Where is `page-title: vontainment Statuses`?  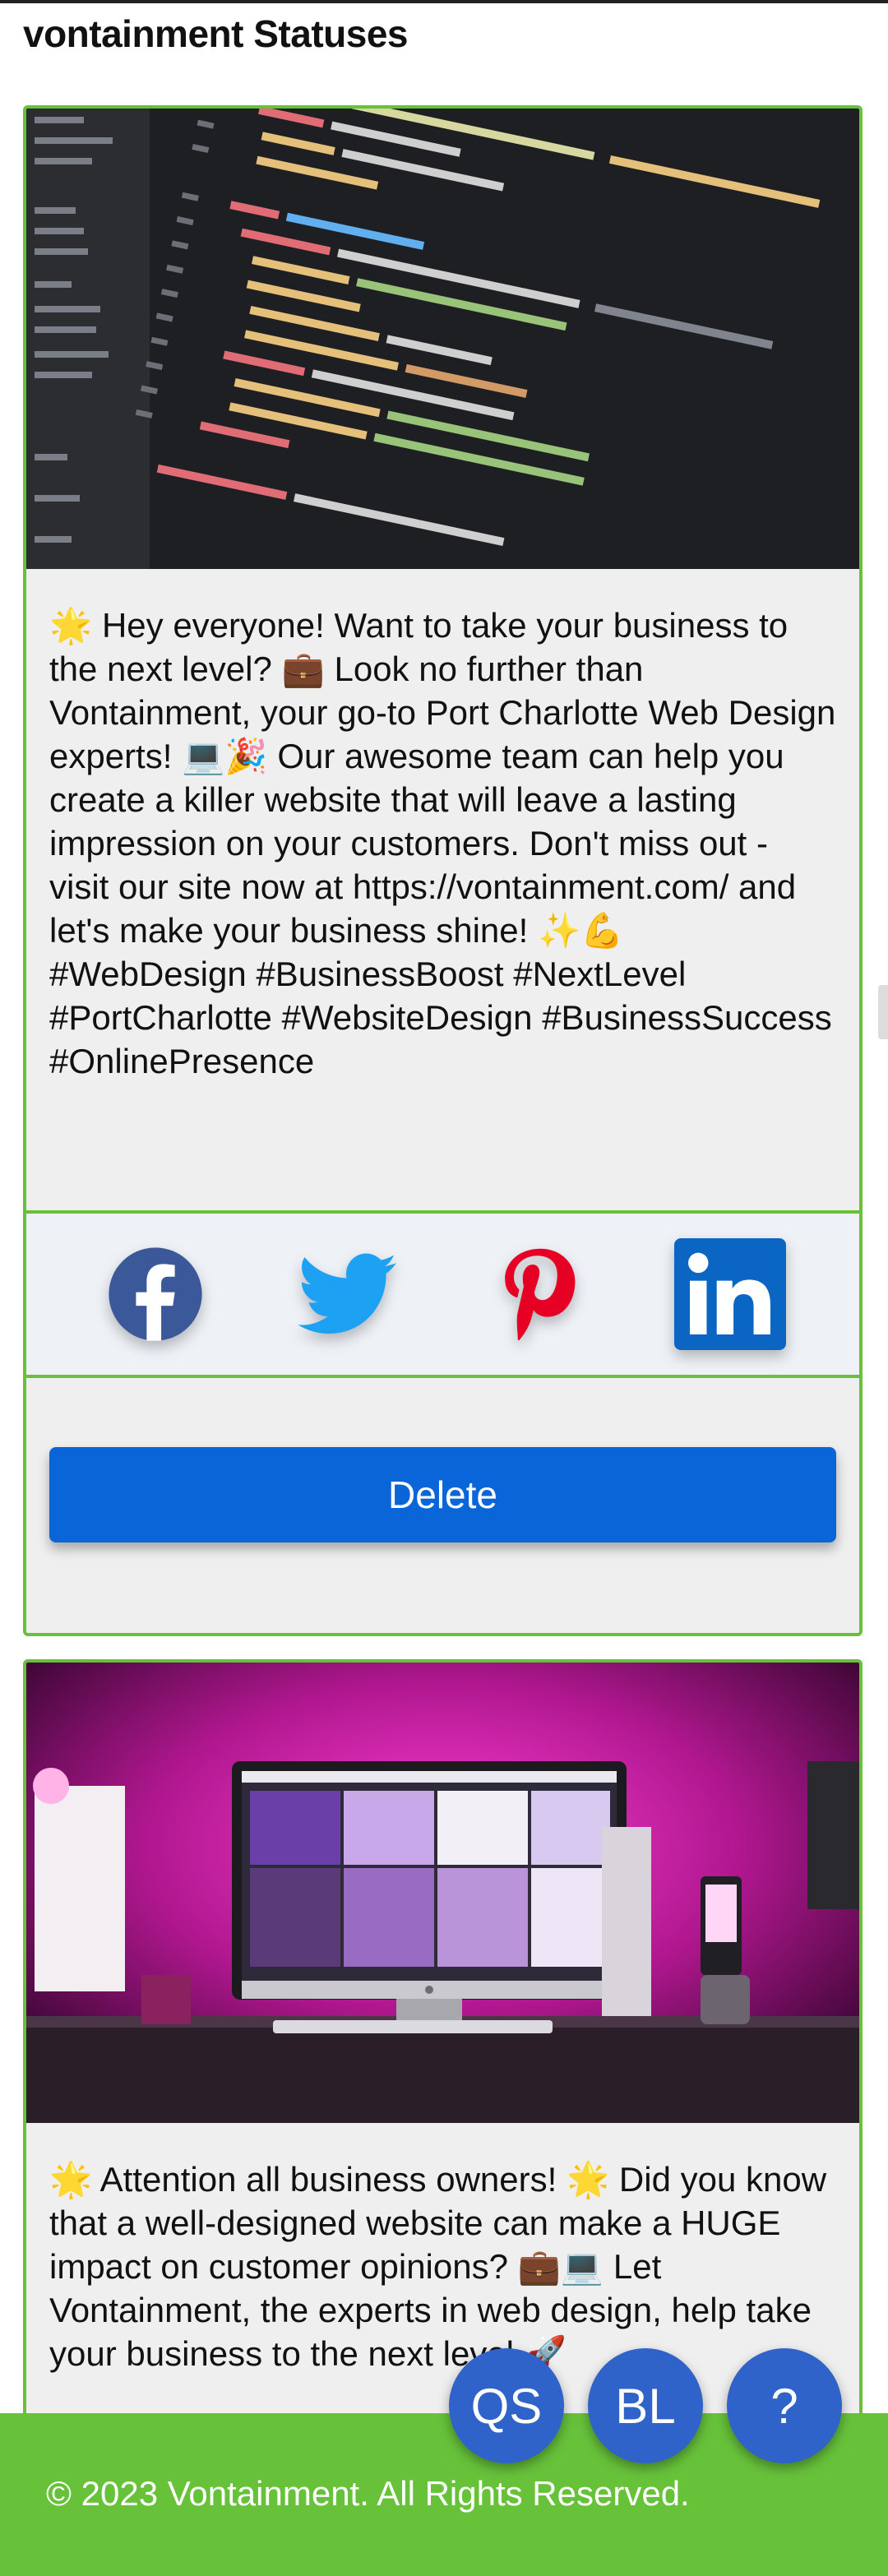
page-title: vontainment Statuses is located at coordinates (216, 33).